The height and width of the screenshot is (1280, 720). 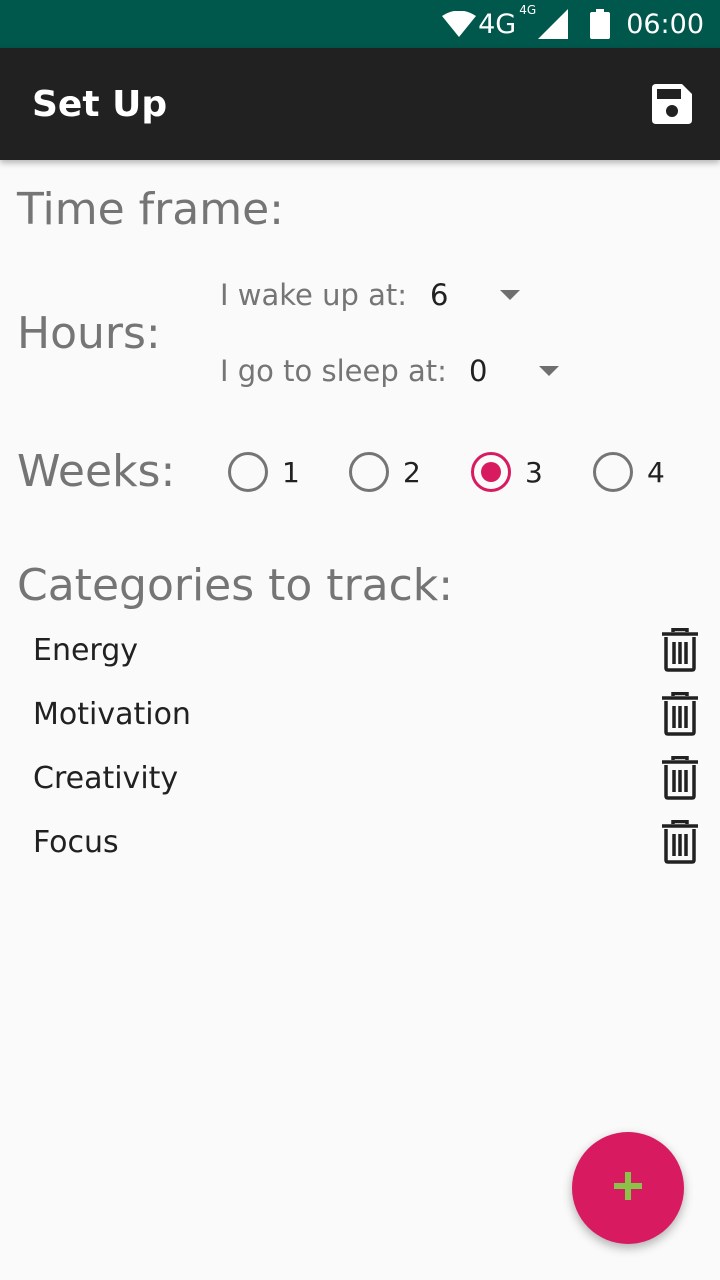 I want to click on network-type-small: 4G, so click(x=528, y=9).